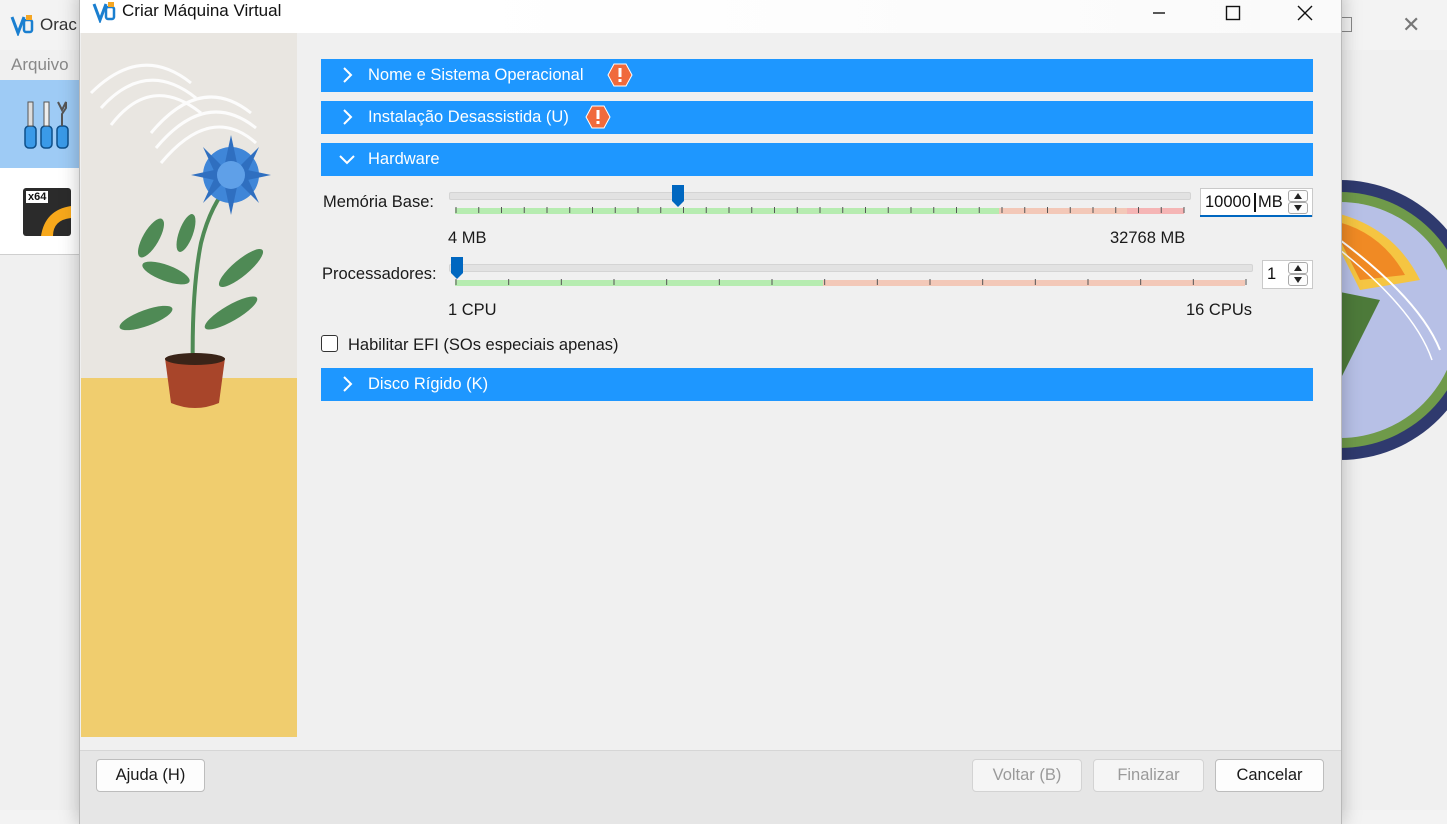 The height and width of the screenshot is (824, 1447). What do you see at coordinates (58, 24) in the screenshot?
I see `main-window-title: Orac` at bounding box center [58, 24].